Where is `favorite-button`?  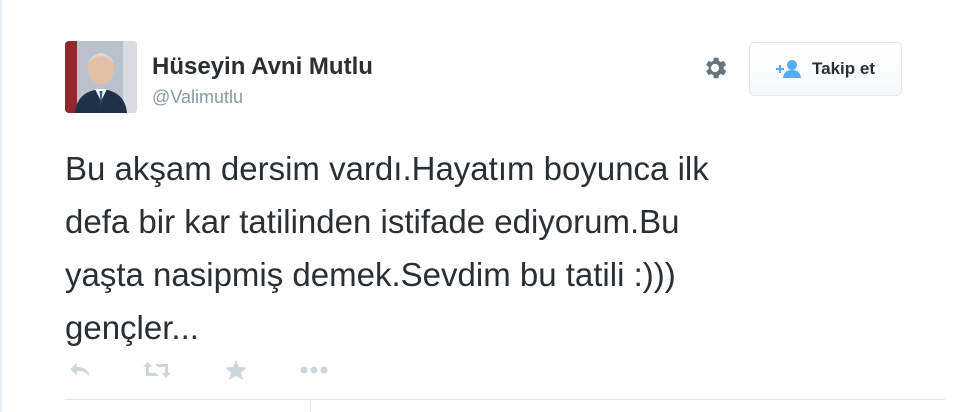
favorite-button is located at coordinates (236, 370).